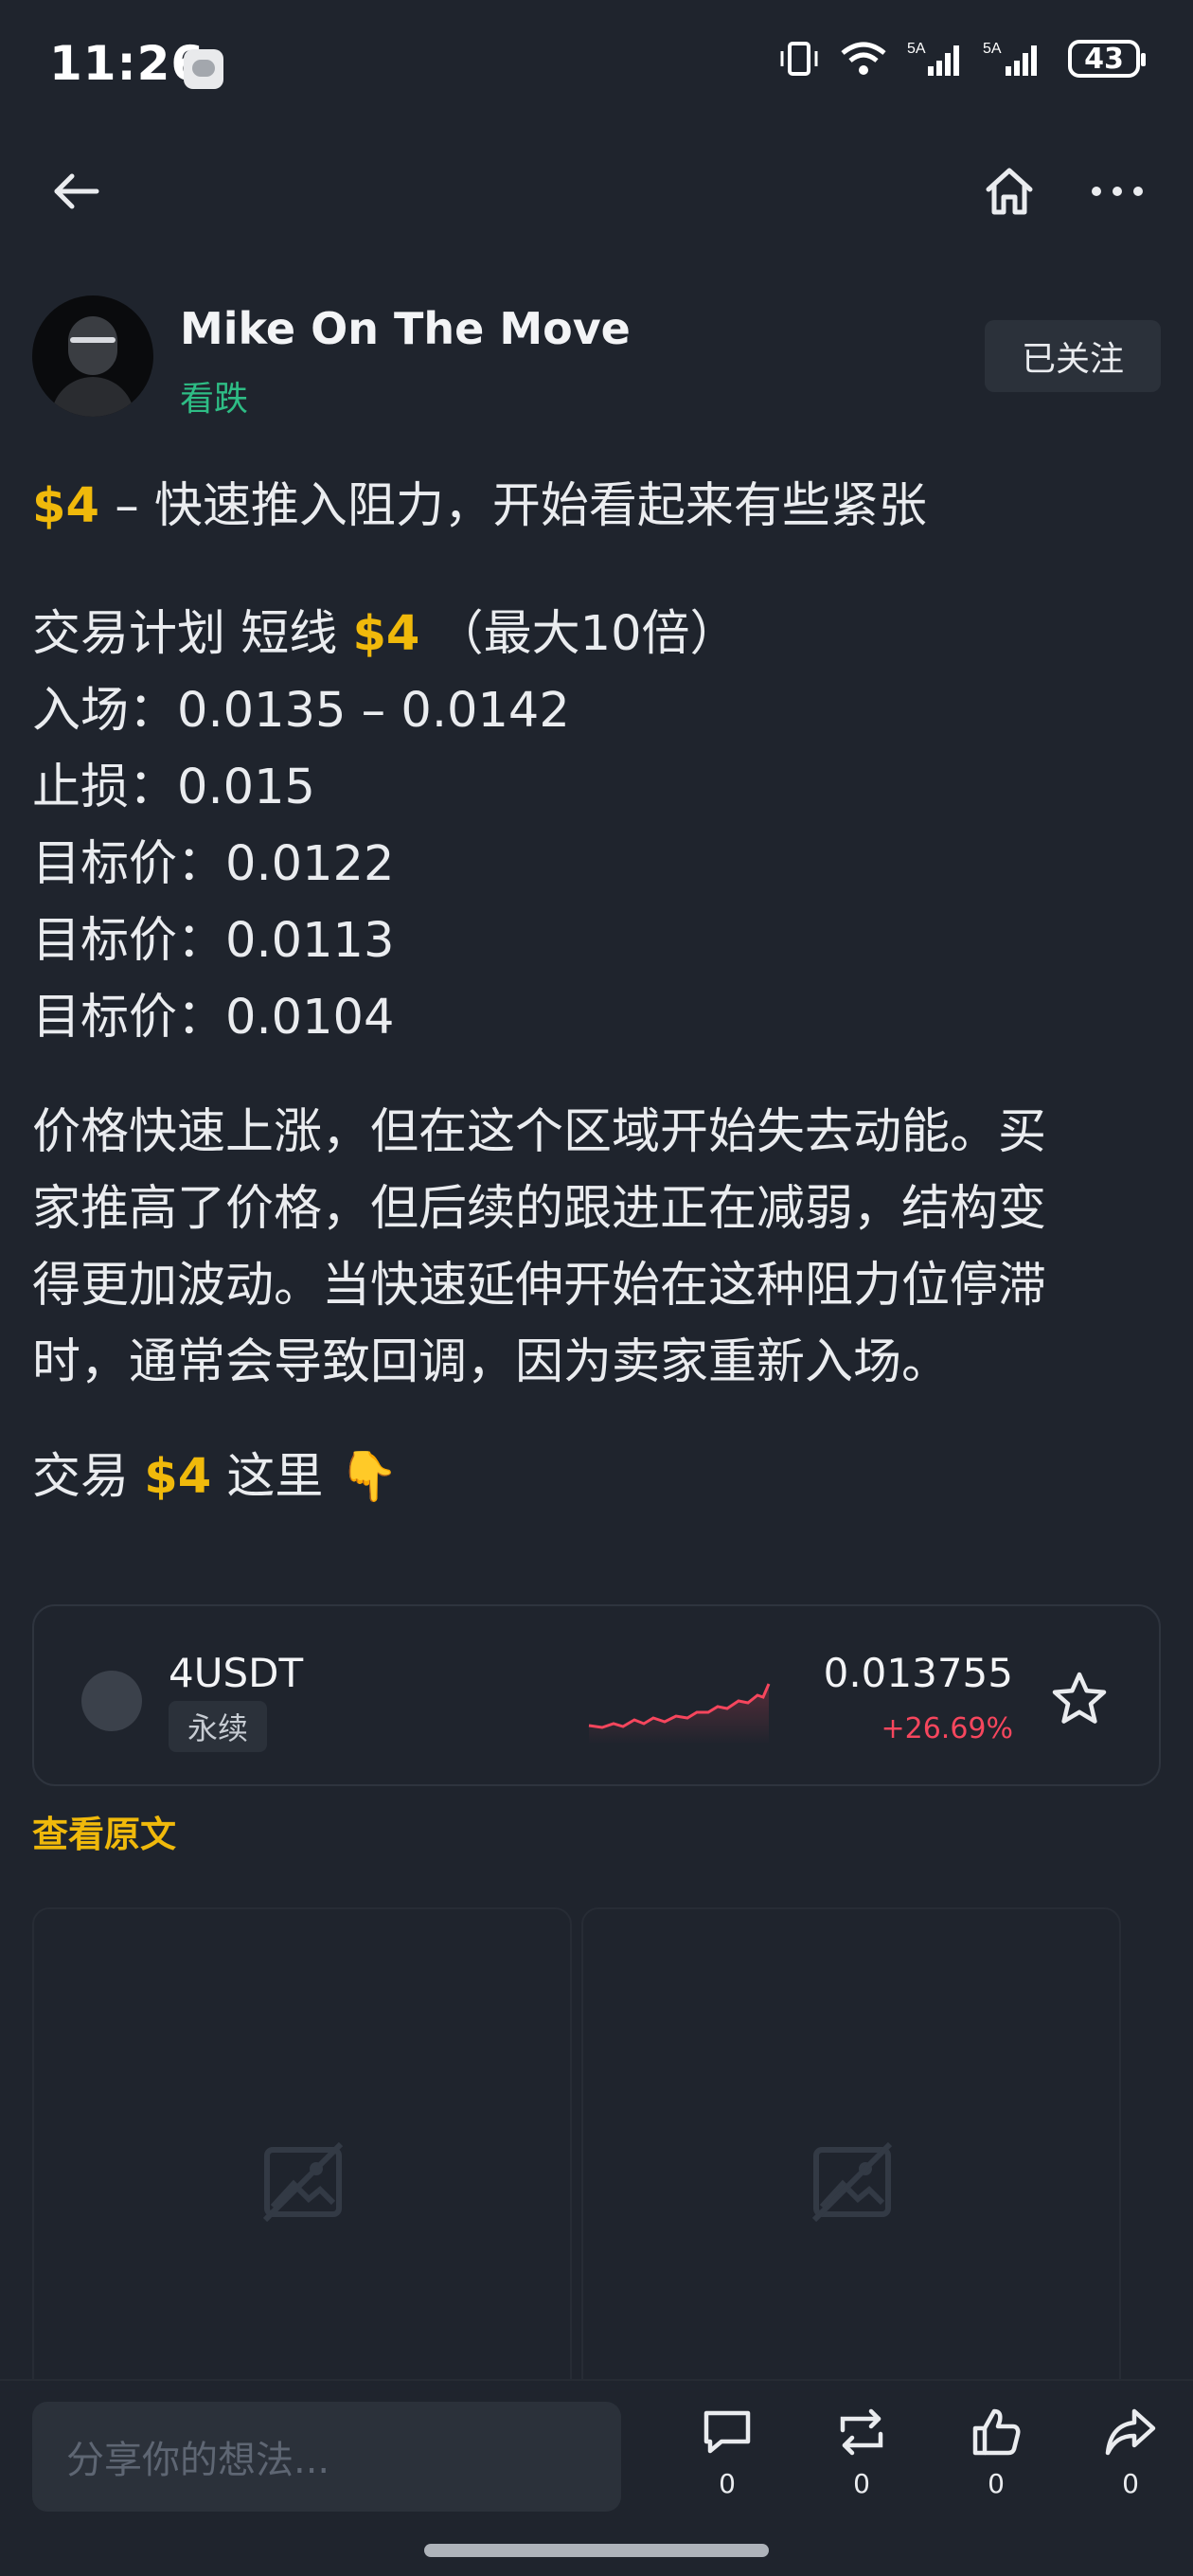  I want to click on like-count: 0, so click(996, 2483).